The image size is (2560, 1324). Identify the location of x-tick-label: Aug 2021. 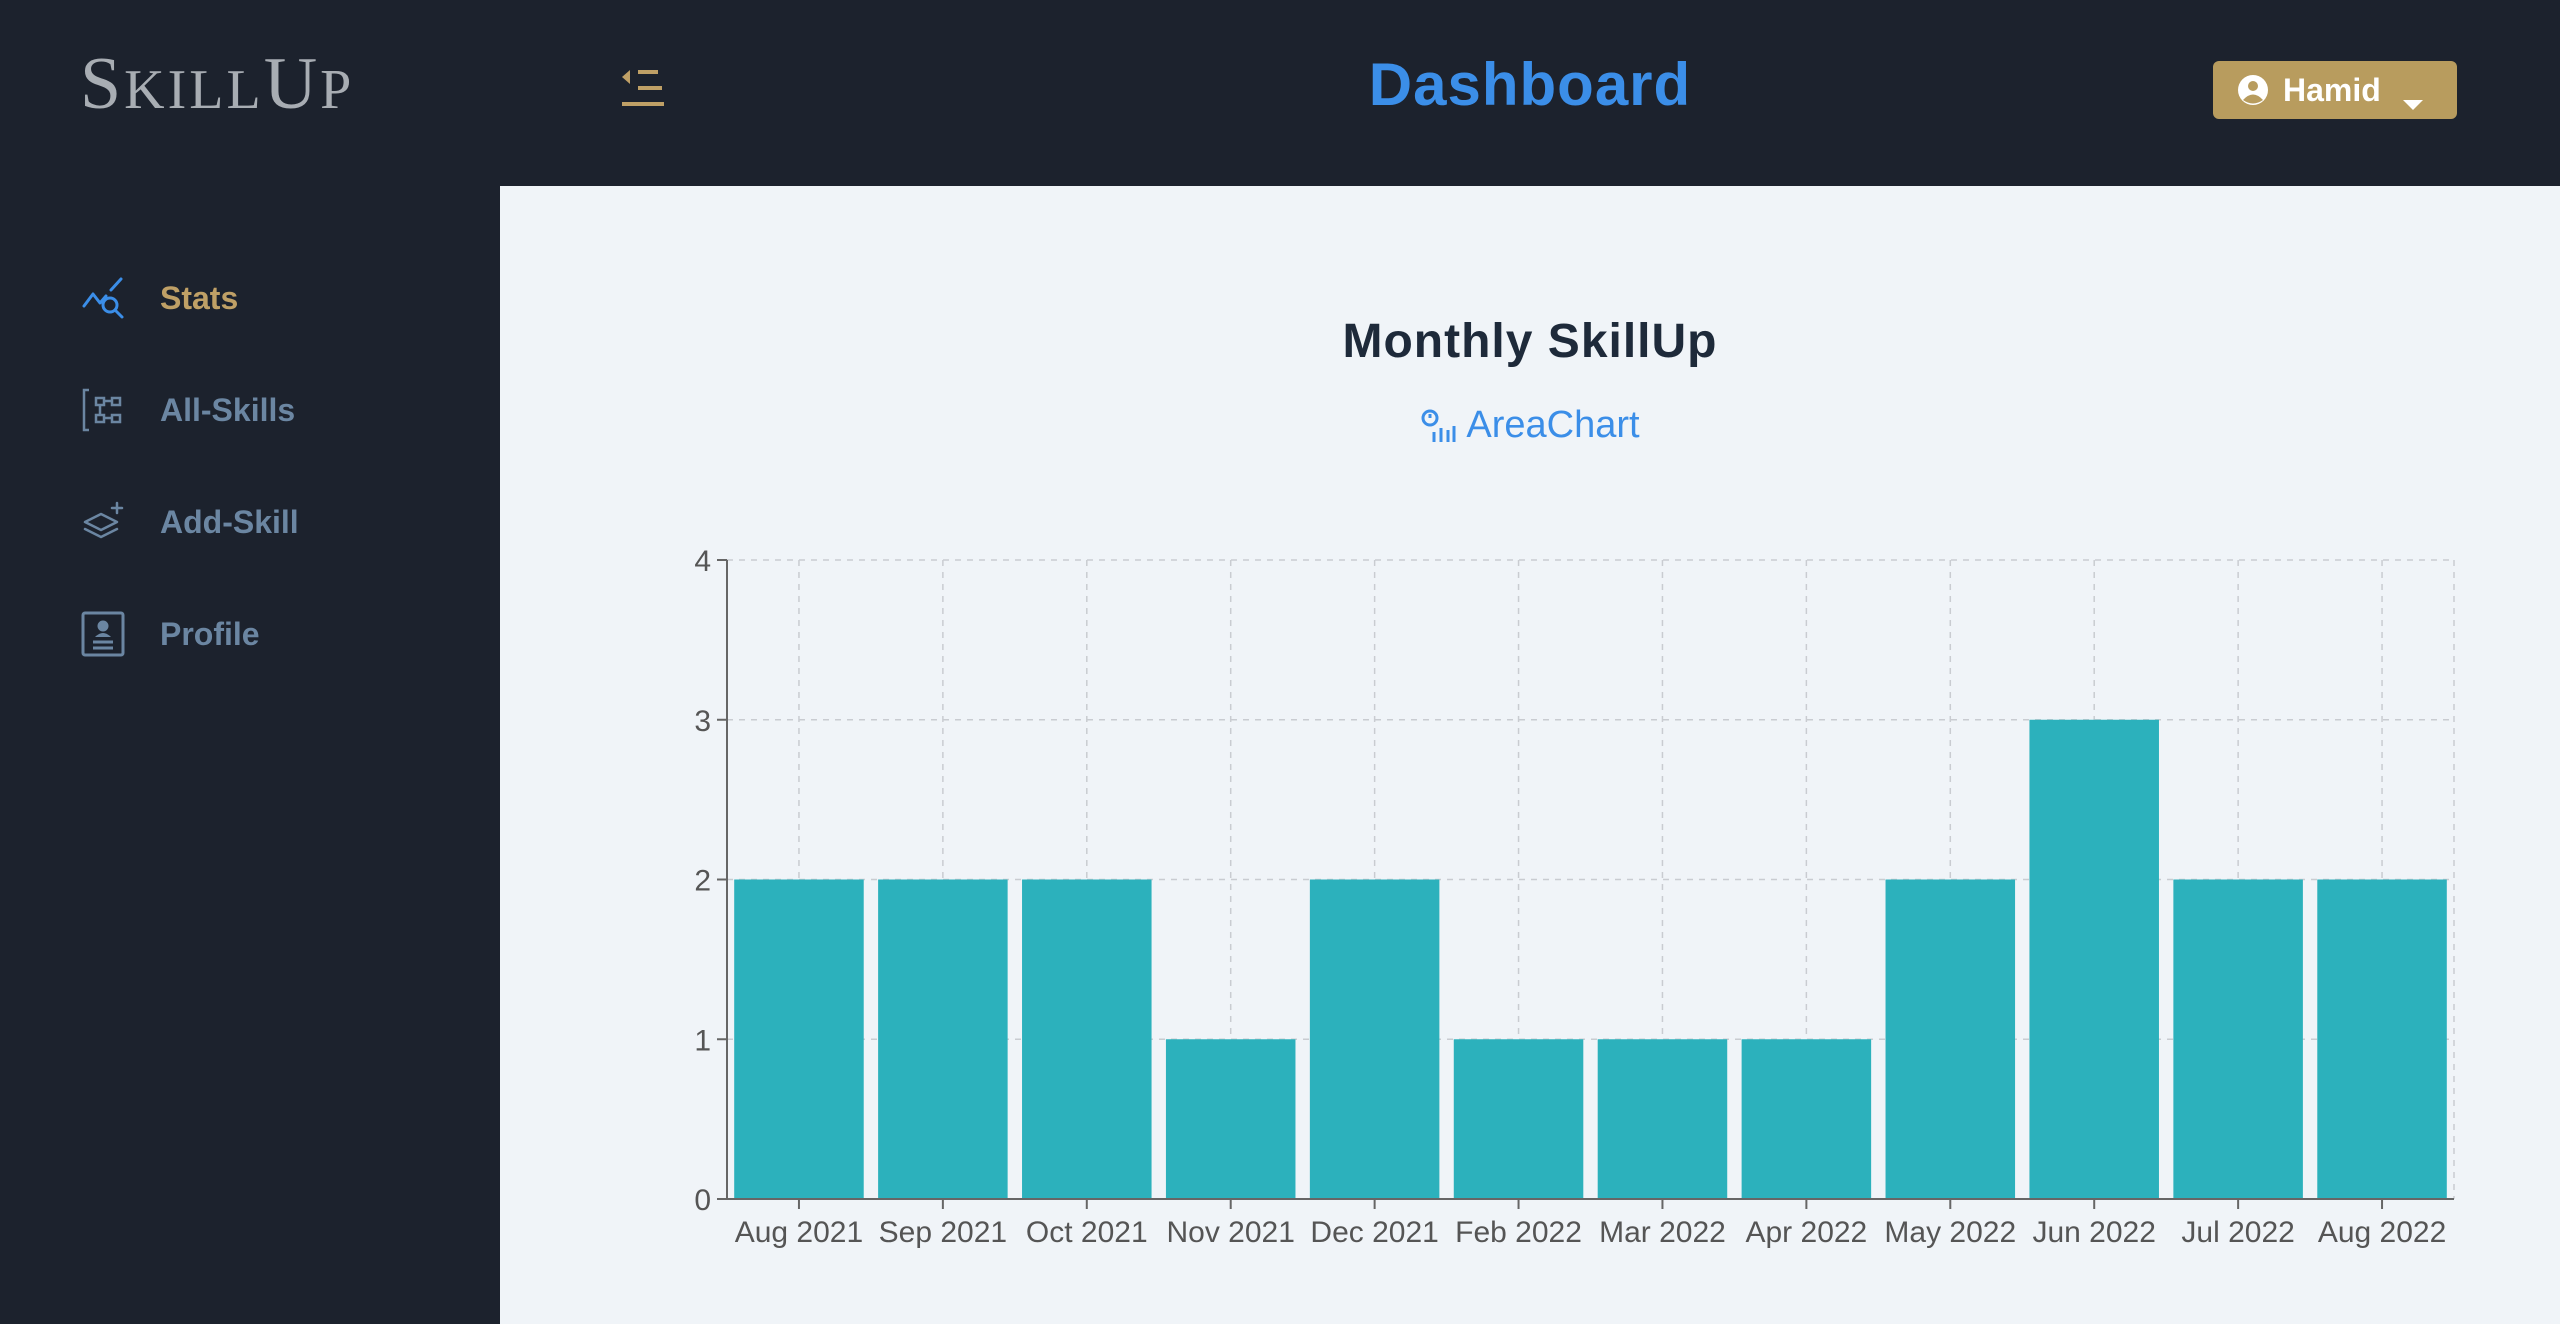
(799, 1232).